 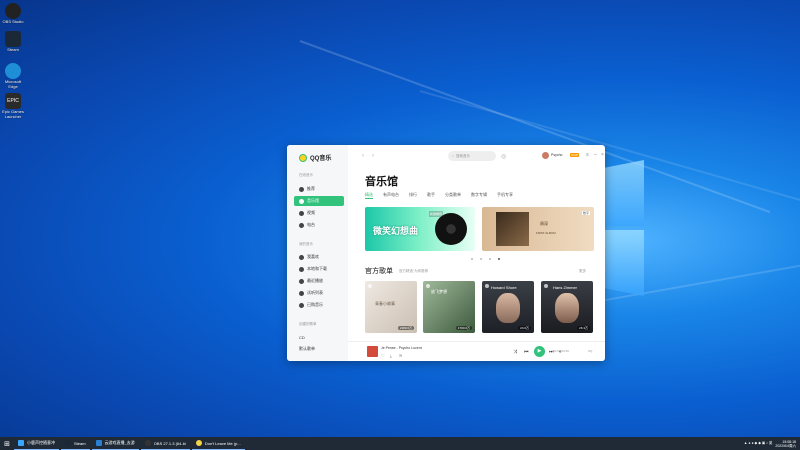 What do you see at coordinates (7, 444) in the screenshot?
I see `windows-start-icon: ⊞` at bounding box center [7, 444].